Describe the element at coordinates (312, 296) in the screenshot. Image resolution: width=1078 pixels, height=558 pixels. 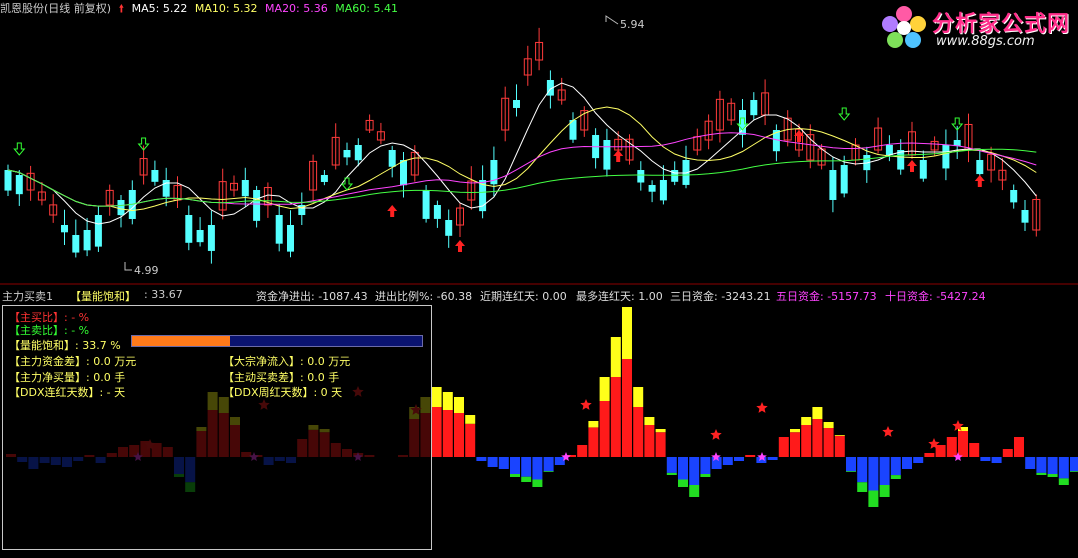
I see `net-flow-readout: 资金净进出: -1087.43` at that location.